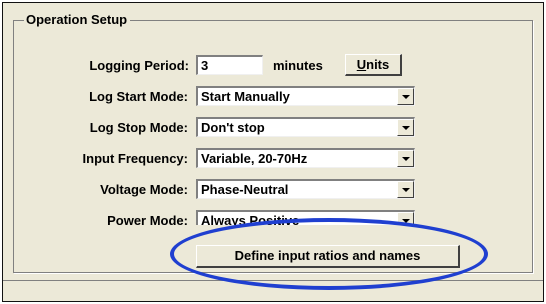 Image resolution: width=546 pixels, height=304 pixels. Describe the element at coordinates (273, 280) in the screenshot. I see `divider` at that location.